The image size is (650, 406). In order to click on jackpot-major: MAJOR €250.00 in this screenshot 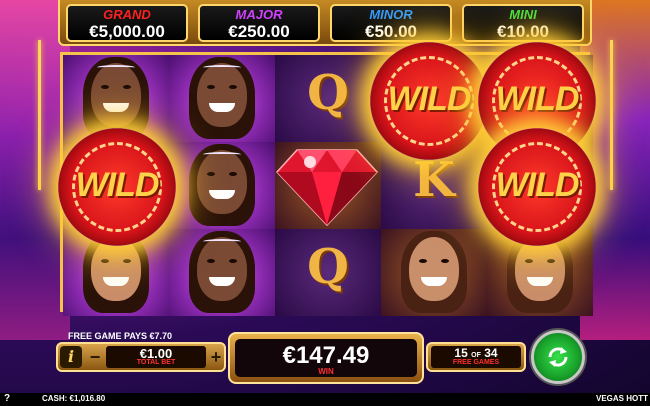, I will do `click(259, 23)`.